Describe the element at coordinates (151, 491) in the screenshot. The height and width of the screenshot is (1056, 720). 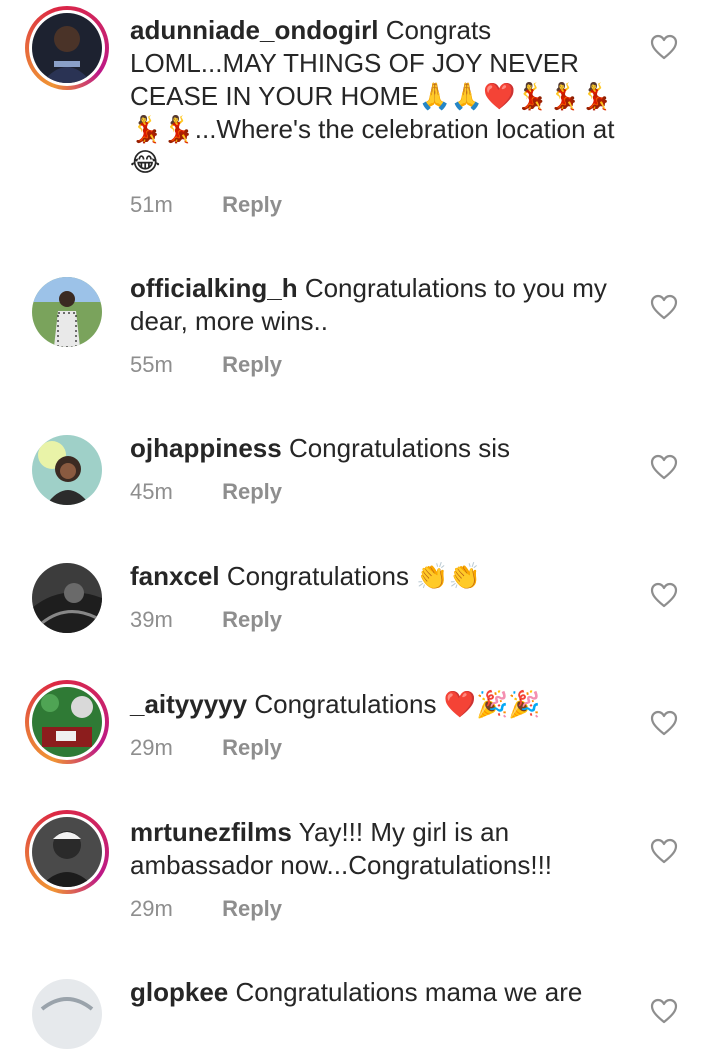
I see `comment-time: 45m` at that location.